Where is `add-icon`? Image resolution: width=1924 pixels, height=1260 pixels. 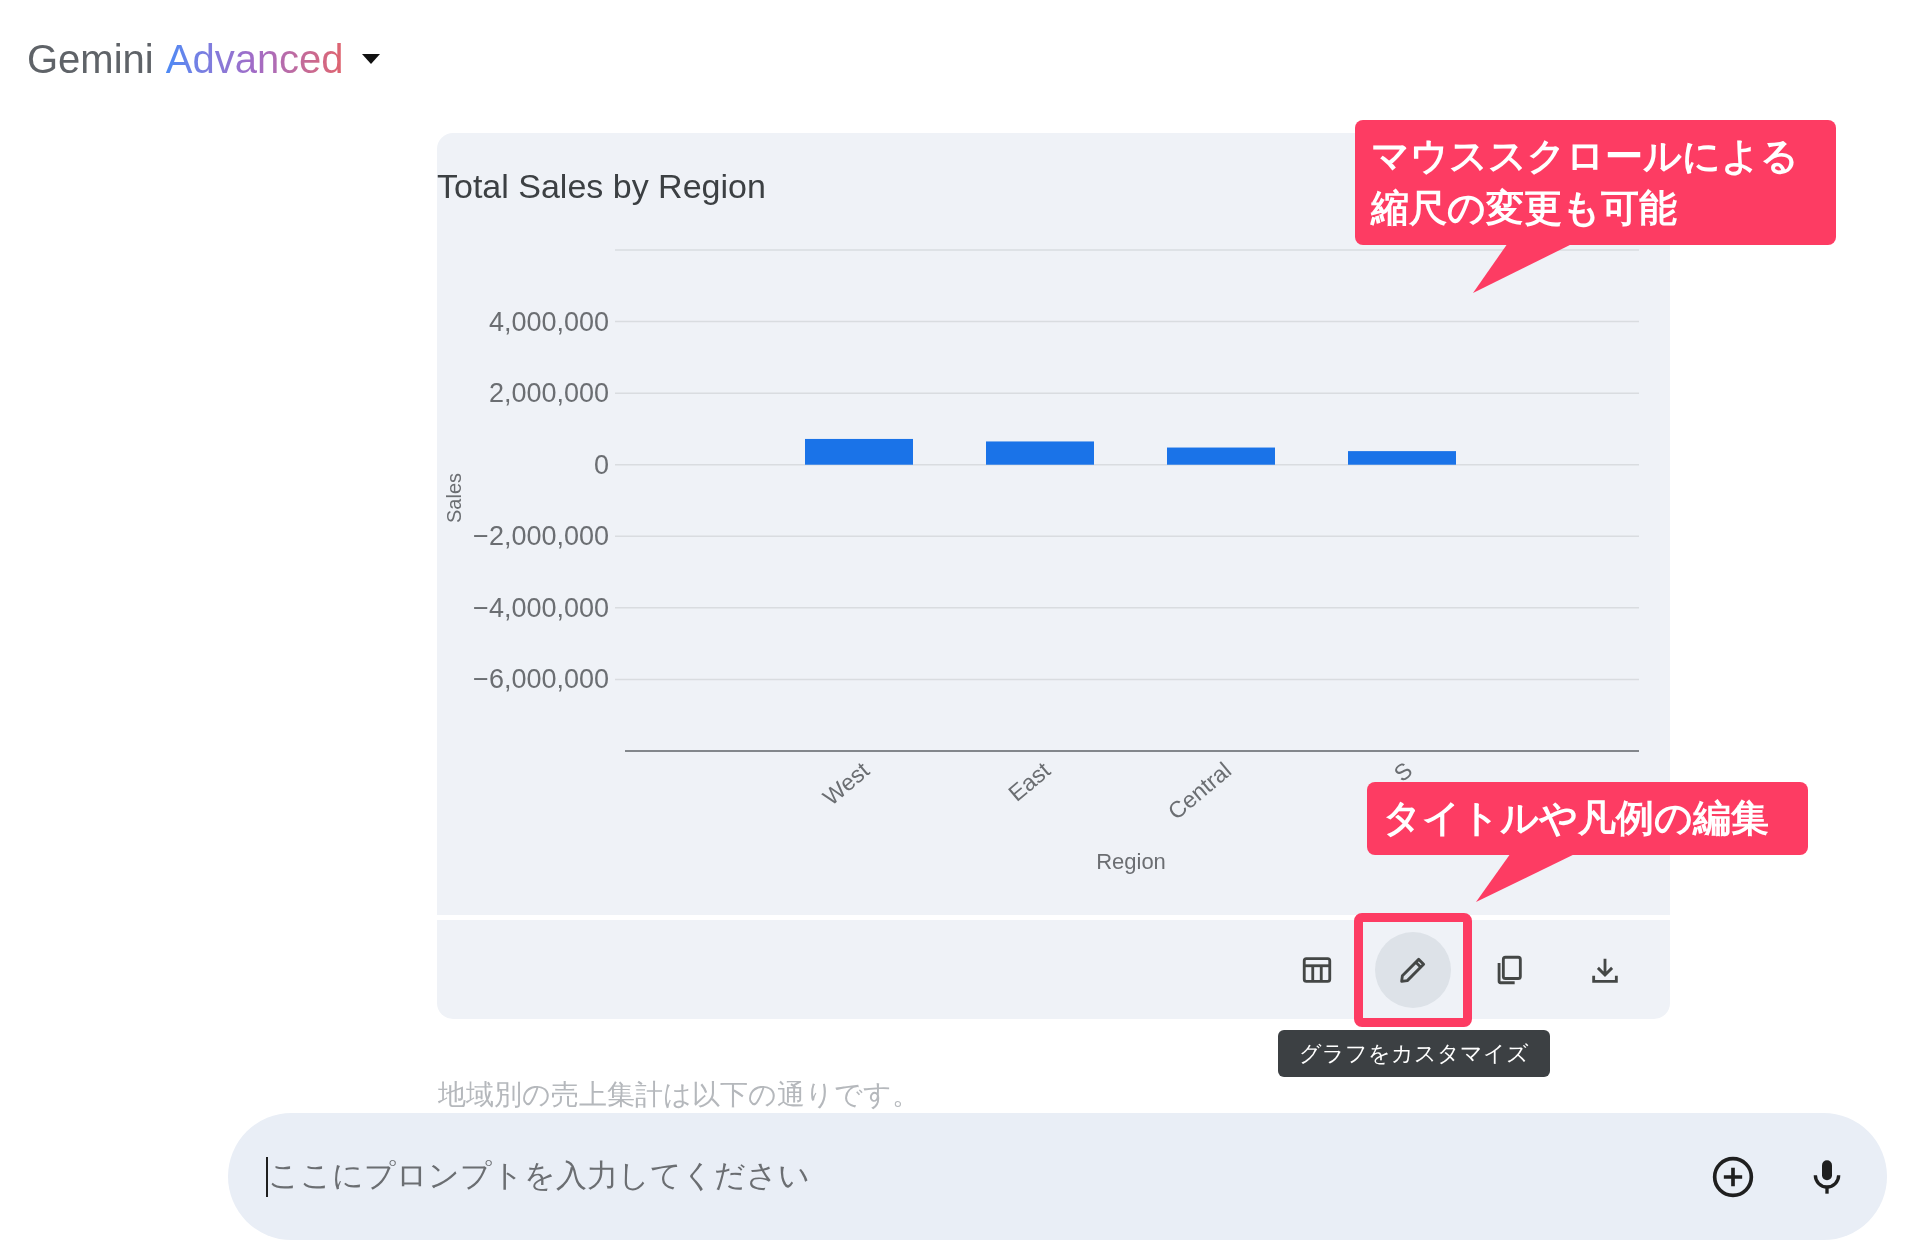
add-icon is located at coordinates (1733, 1176).